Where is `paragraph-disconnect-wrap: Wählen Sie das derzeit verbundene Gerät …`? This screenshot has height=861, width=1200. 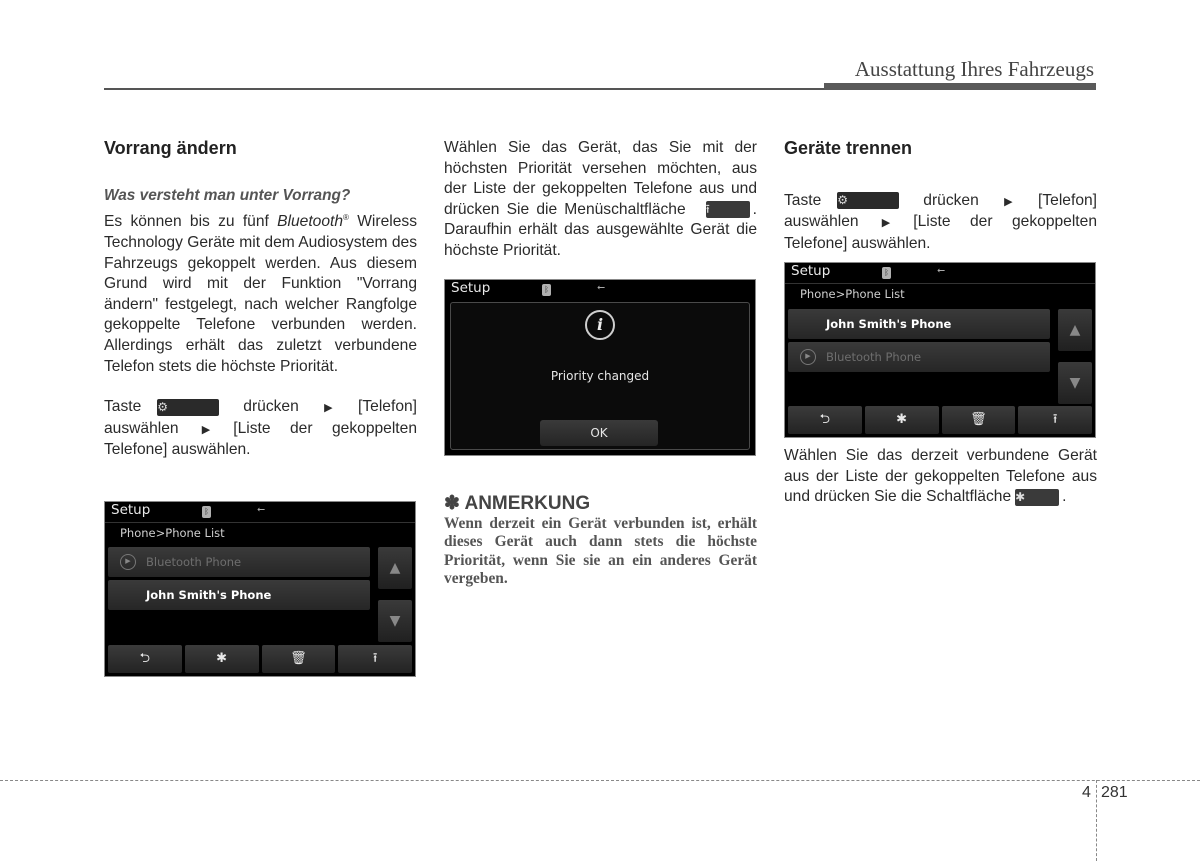 paragraph-disconnect-wrap: Wählen Sie das derzeit verbundene Gerät … is located at coordinates (940, 477).